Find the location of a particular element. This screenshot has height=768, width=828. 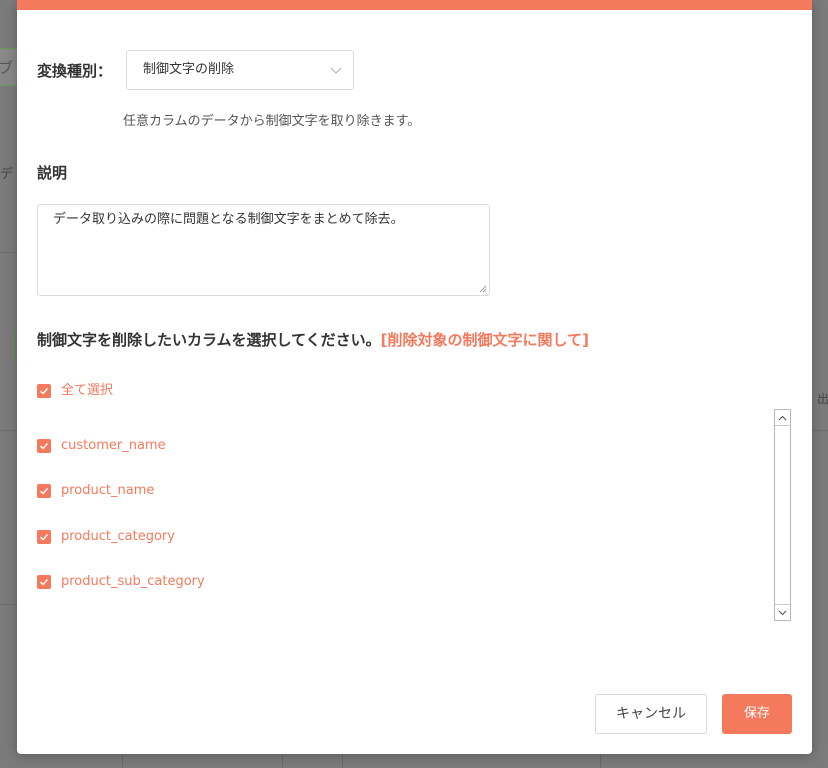

background-text-fragment: ブ is located at coordinates (7, 68).